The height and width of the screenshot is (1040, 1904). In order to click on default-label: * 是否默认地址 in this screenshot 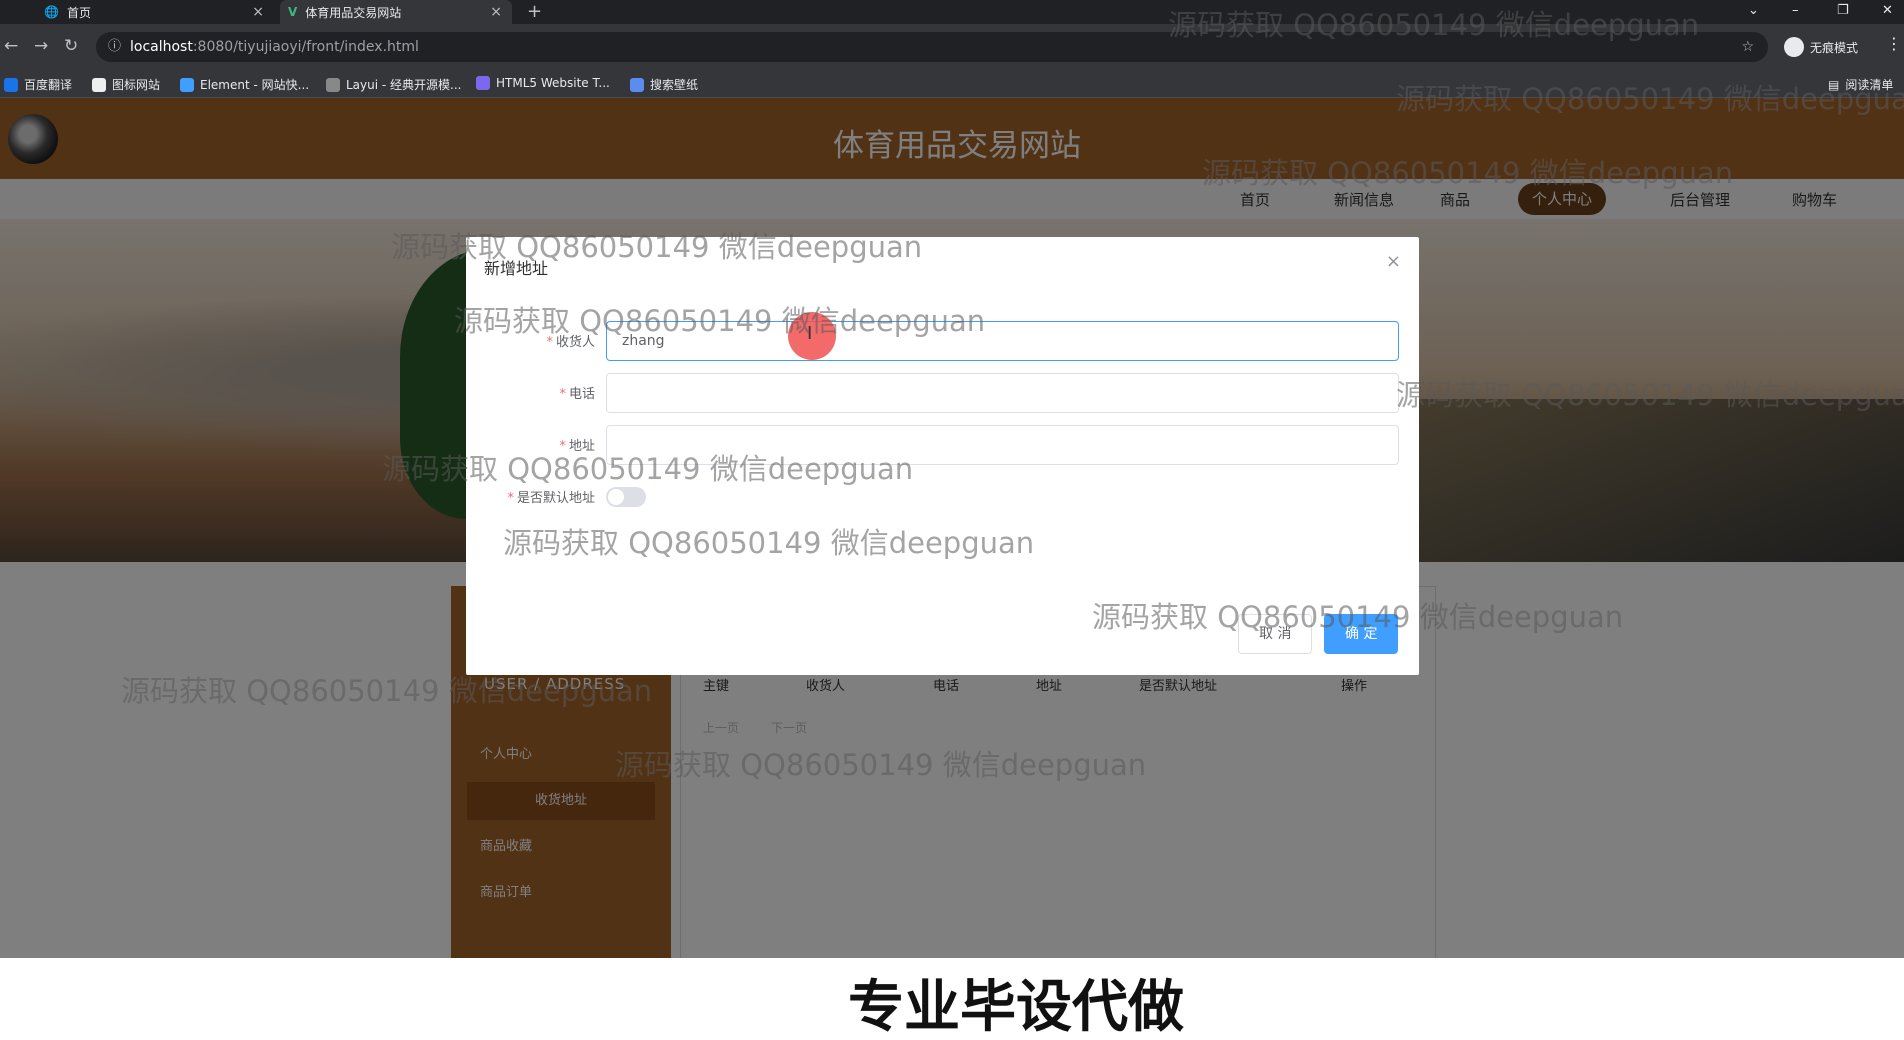, I will do `click(551, 498)`.